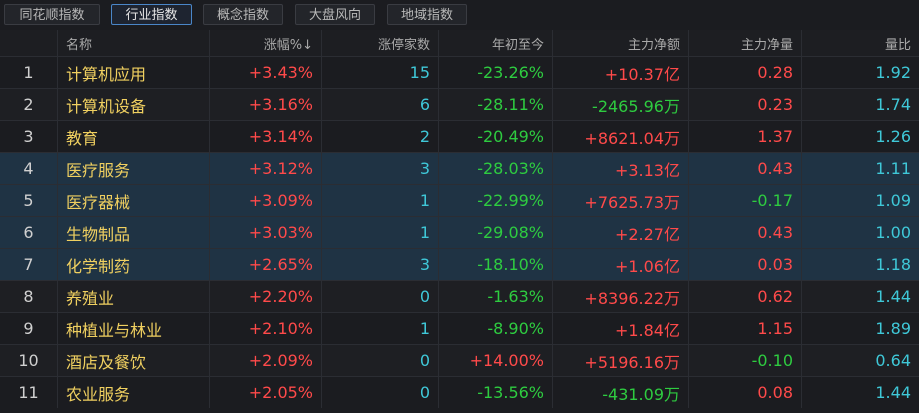 The width and height of the screenshot is (919, 413). Describe the element at coordinates (29, 264) in the screenshot. I see `row-index: 7` at that location.